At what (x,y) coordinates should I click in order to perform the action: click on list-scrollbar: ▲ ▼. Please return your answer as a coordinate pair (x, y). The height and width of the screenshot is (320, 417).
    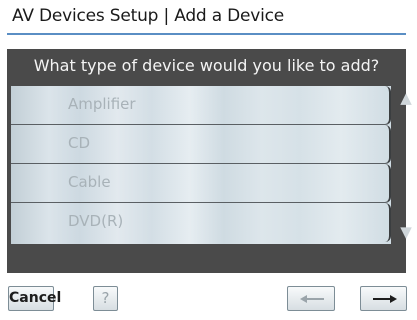
    Looking at the image, I should click on (406, 165).